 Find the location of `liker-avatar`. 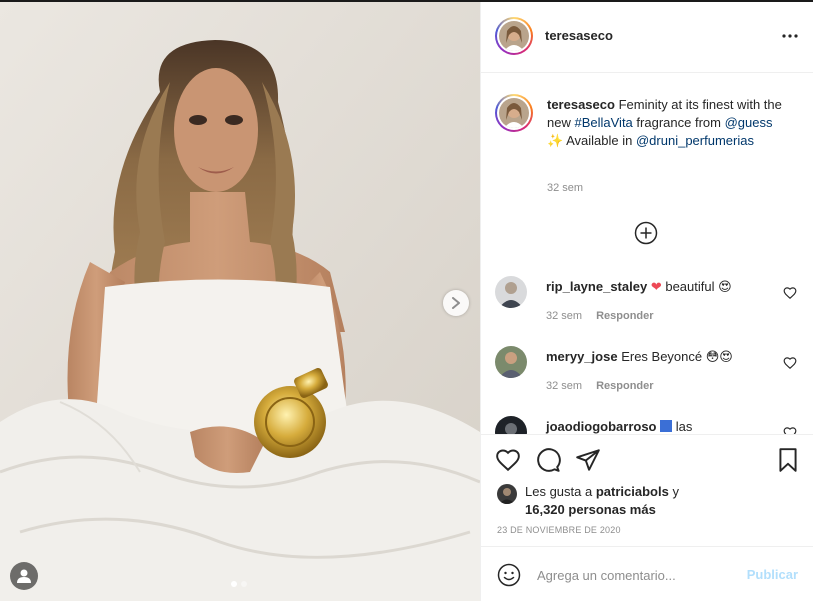

liker-avatar is located at coordinates (507, 494).